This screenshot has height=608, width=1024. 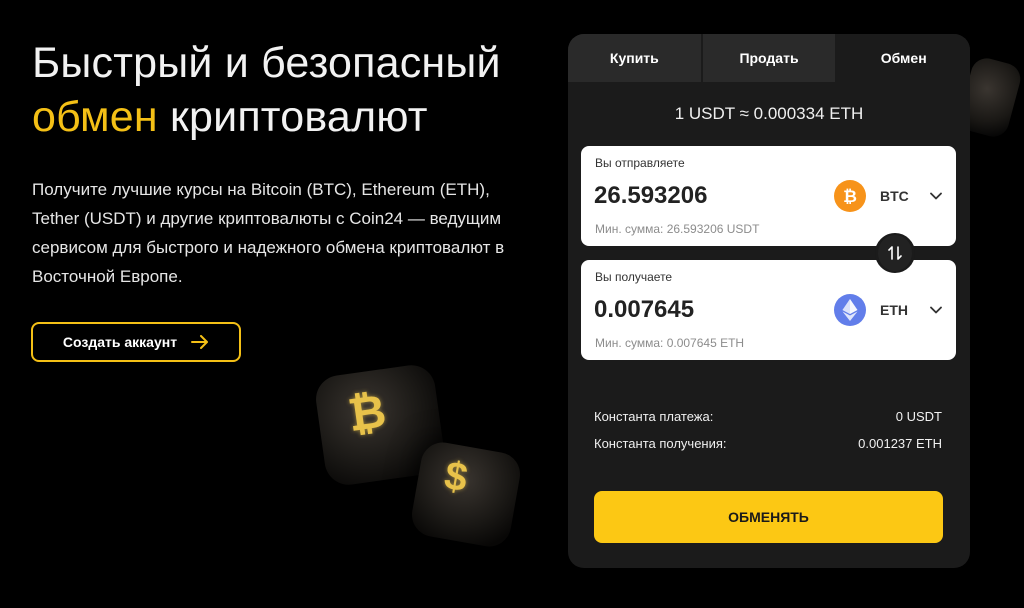 What do you see at coordinates (768, 416) in the screenshot?
I see `payment-constant-row: Константа платежа: 0 USDT` at bounding box center [768, 416].